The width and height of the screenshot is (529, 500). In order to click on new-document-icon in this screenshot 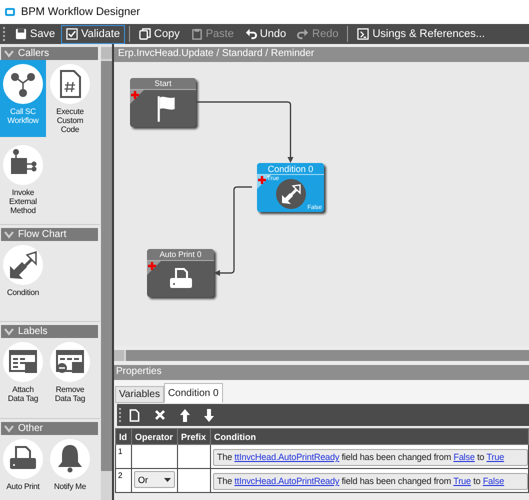, I will do `click(134, 415)`.